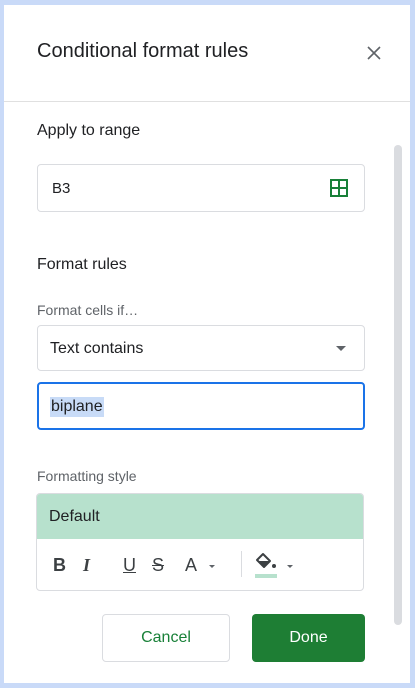 The height and width of the screenshot is (688, 415). Describe the element at coordinates (87, 476) in the screenshot. I see `formatting-style-label: Formatting style` at that location.